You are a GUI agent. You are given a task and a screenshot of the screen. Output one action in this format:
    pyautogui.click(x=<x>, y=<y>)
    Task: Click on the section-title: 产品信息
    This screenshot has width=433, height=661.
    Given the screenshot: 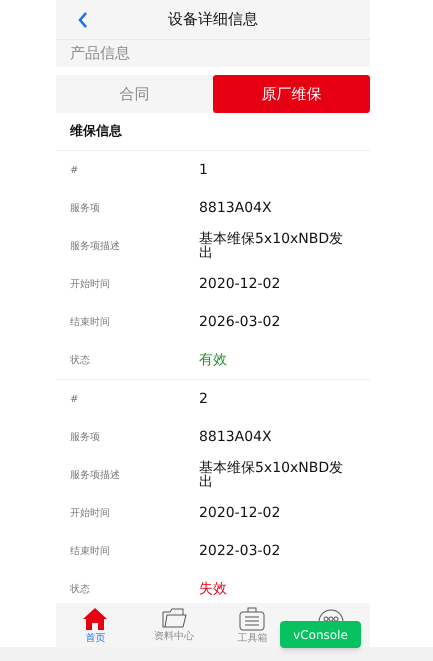 What is the action you would take?
    pyautogui.click(x=100, y=53)
    